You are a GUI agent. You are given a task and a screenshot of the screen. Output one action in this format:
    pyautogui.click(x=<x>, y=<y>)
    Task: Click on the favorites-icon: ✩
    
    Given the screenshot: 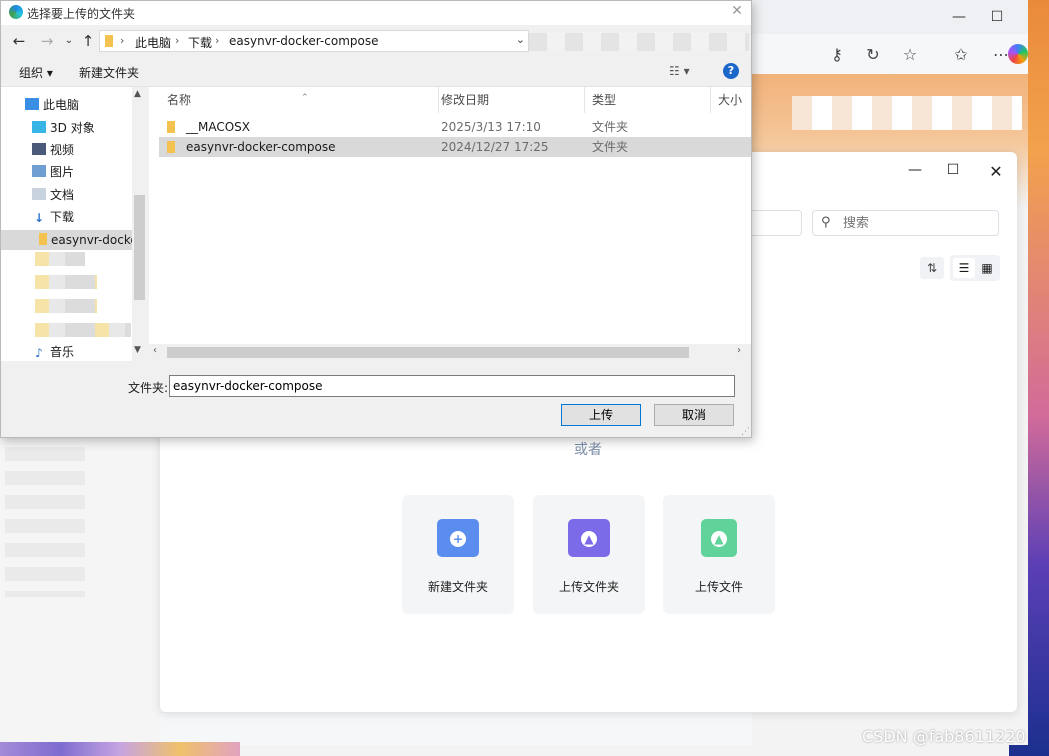 What is the action you would take?
    pyautogui.click(x=961, y=55)
    